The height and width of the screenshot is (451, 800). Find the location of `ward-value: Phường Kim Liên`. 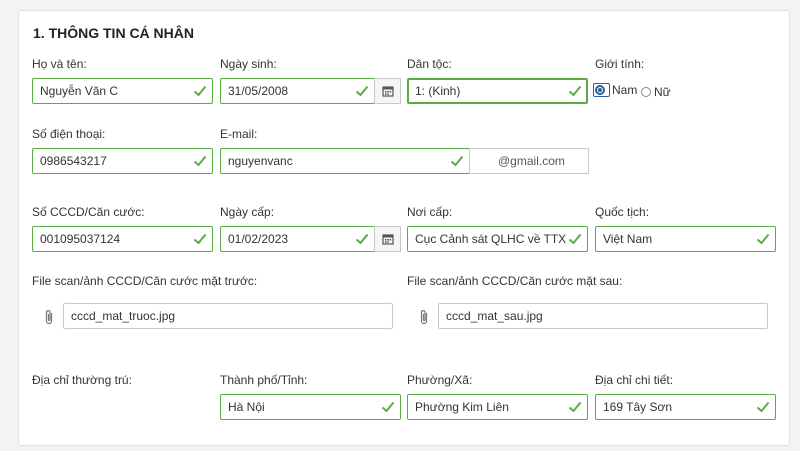

ward-value: Phường Kim Liên is located at coordinates (462, 407).